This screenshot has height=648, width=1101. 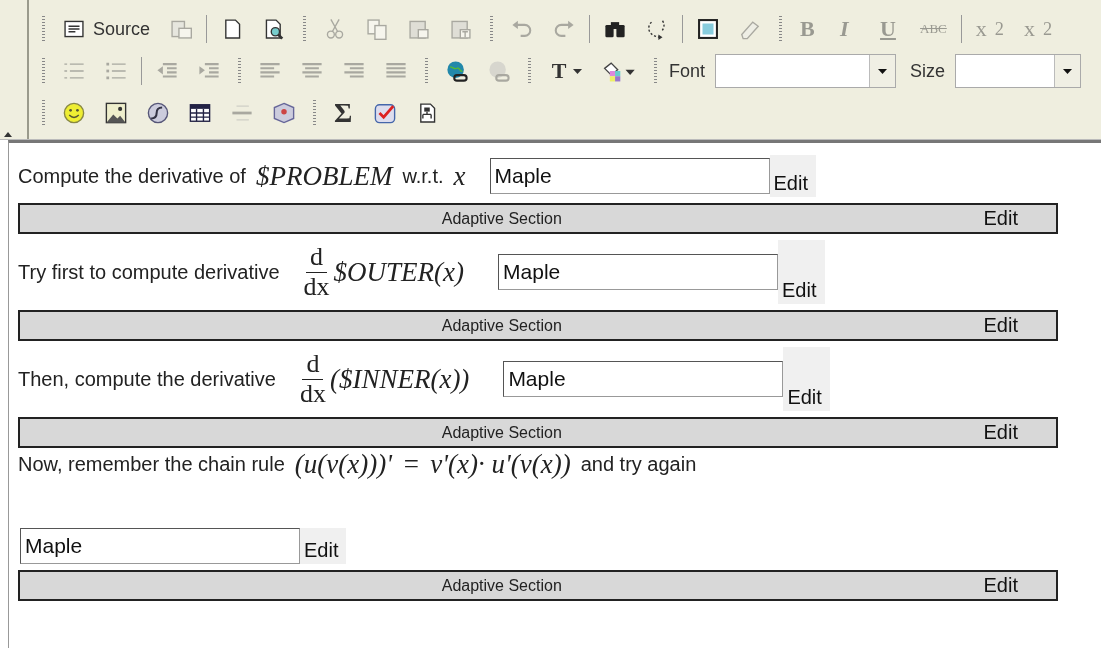 What do you see at coordinates (411, 464) in the screenshot?
I see `math-expression: =` at bounding box center [411, 464].